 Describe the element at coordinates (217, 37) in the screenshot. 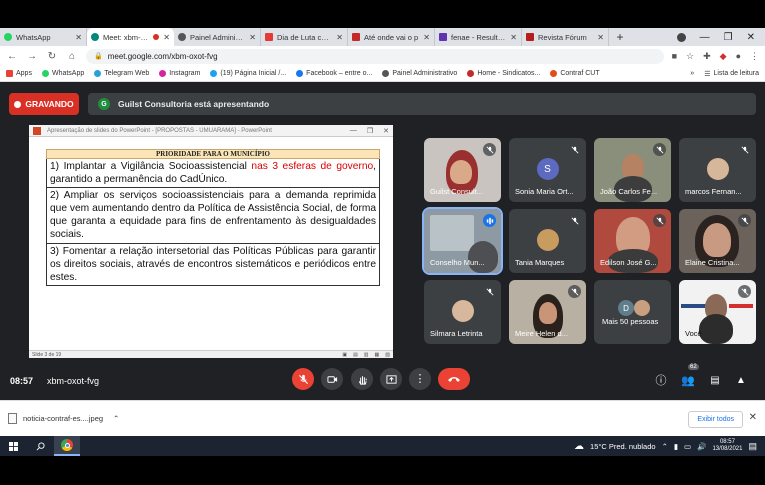

I see `tab-painel: Painel Administrativo ✕` at that location.